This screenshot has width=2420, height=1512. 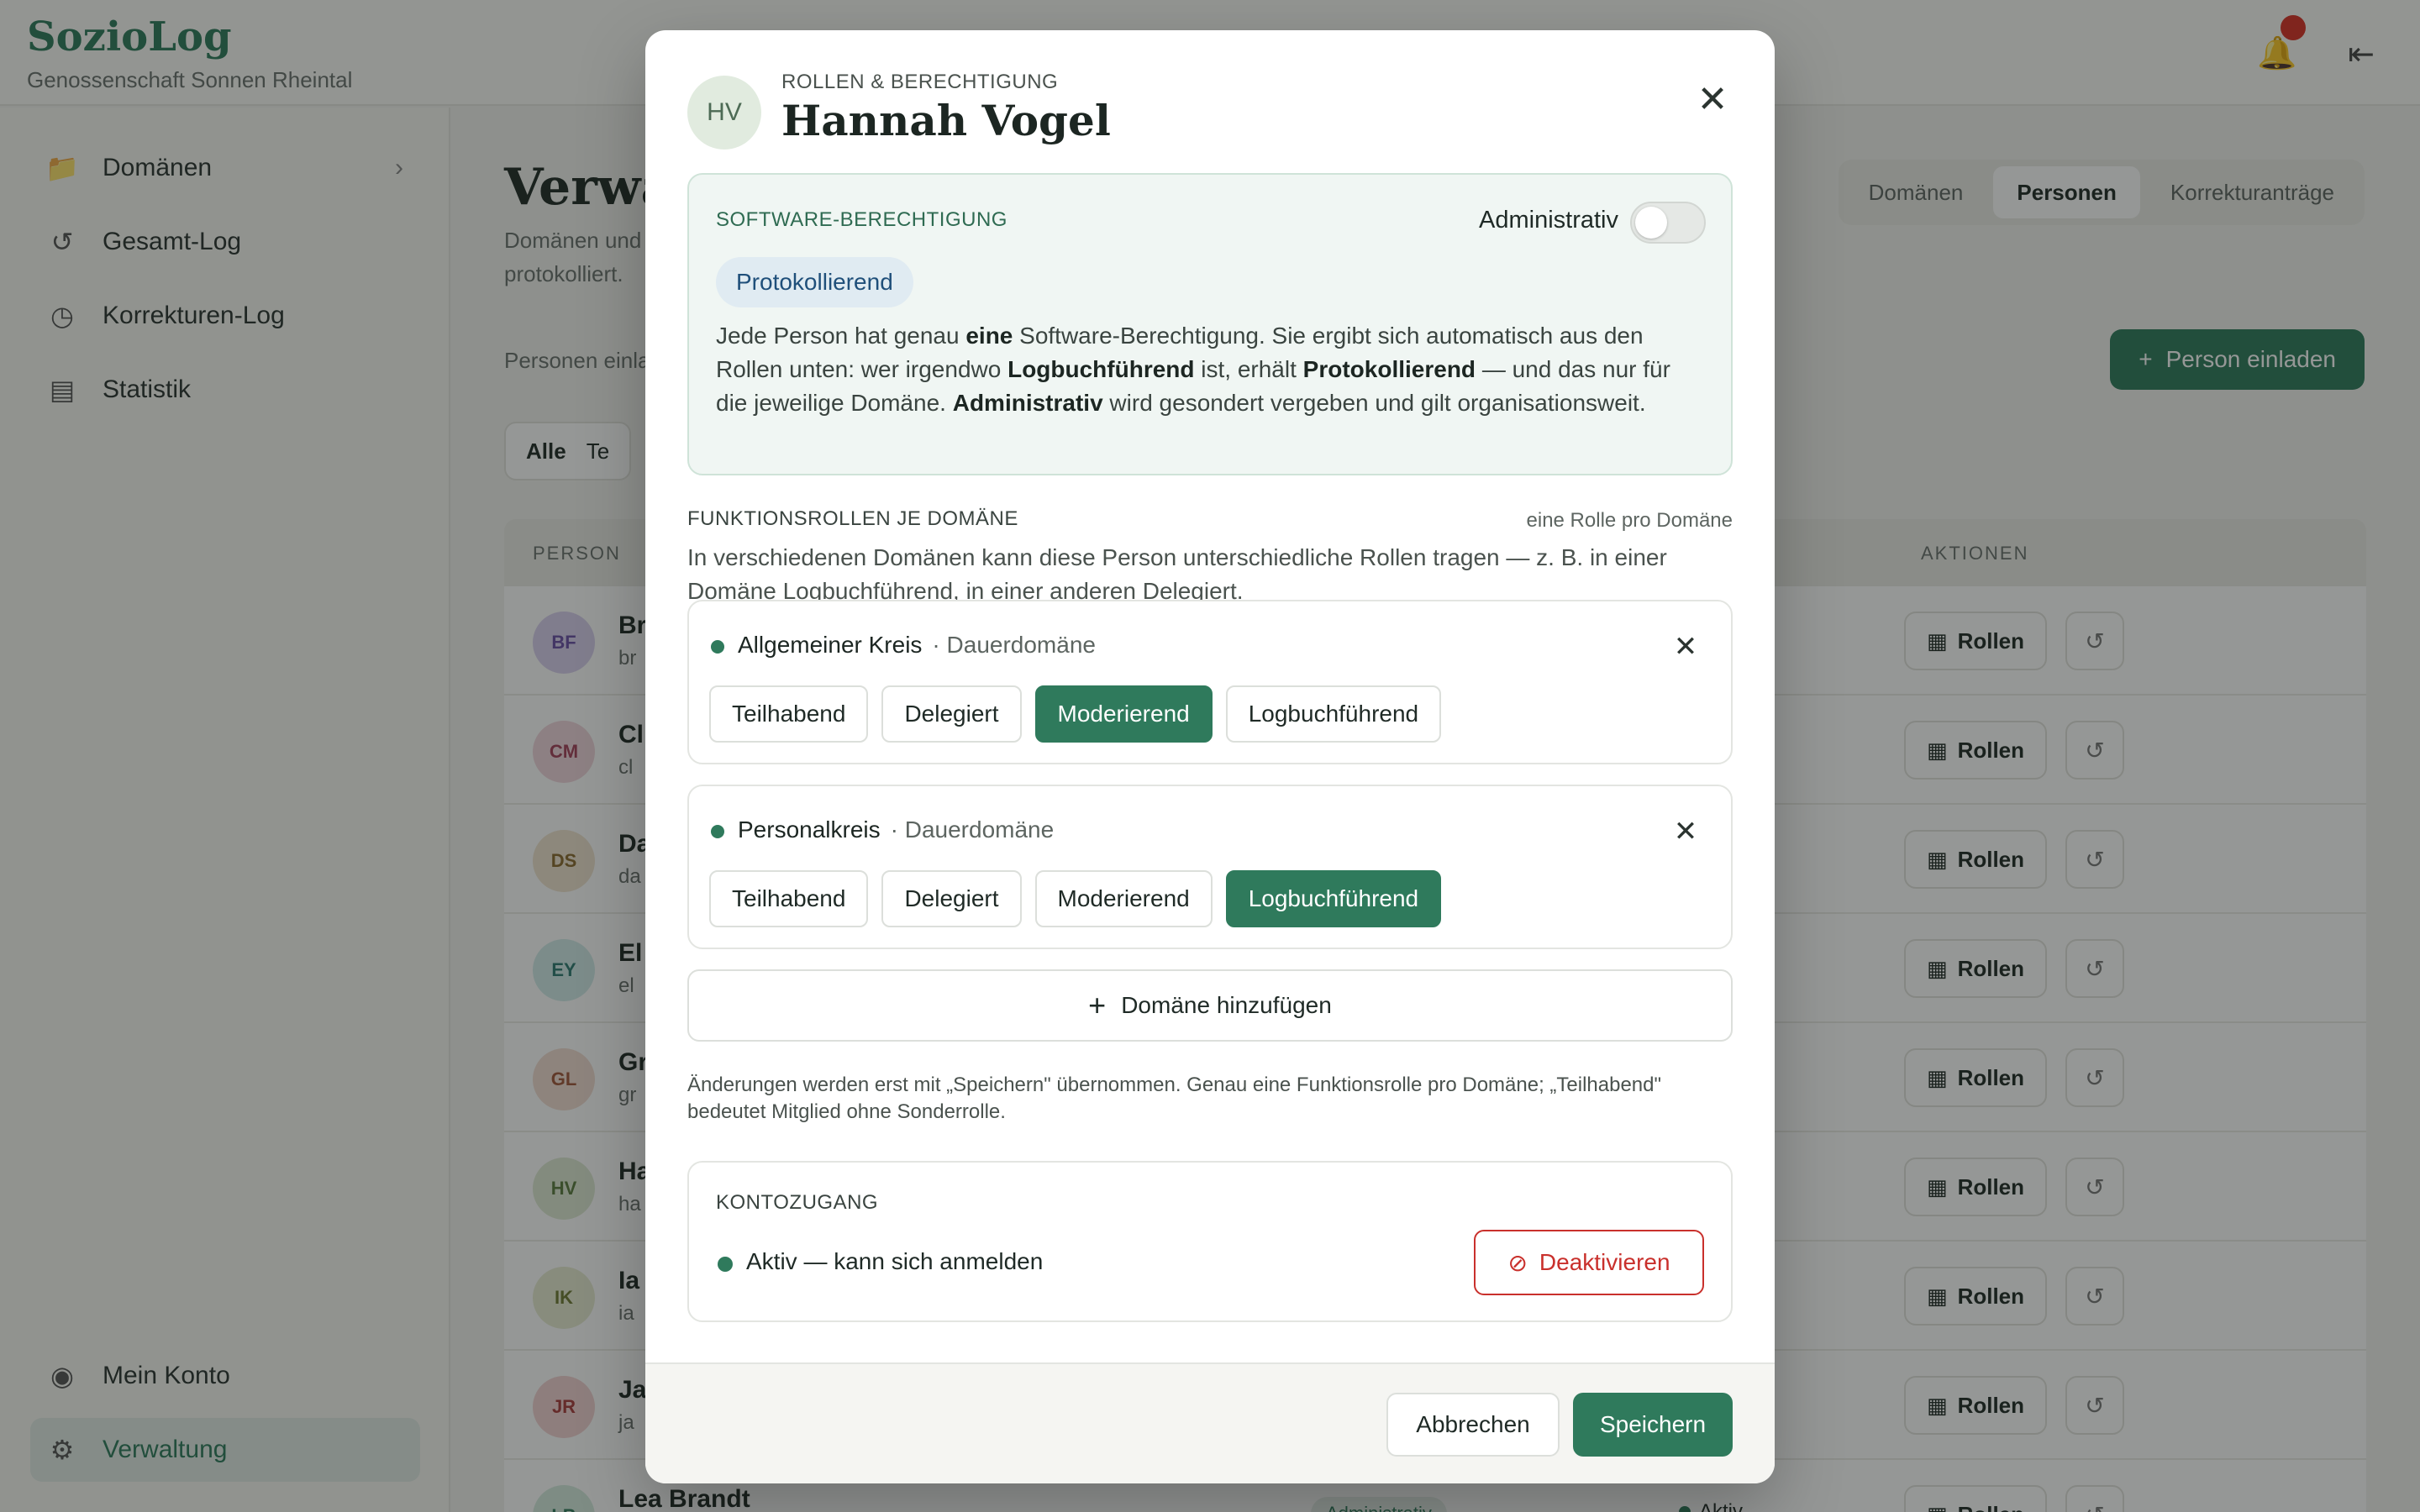 What do you see at coordinates (1210, 1422) in the screenshot?
I see `modal-footer: Abbrechen Speichern` at bounding box center [1210, 1422].